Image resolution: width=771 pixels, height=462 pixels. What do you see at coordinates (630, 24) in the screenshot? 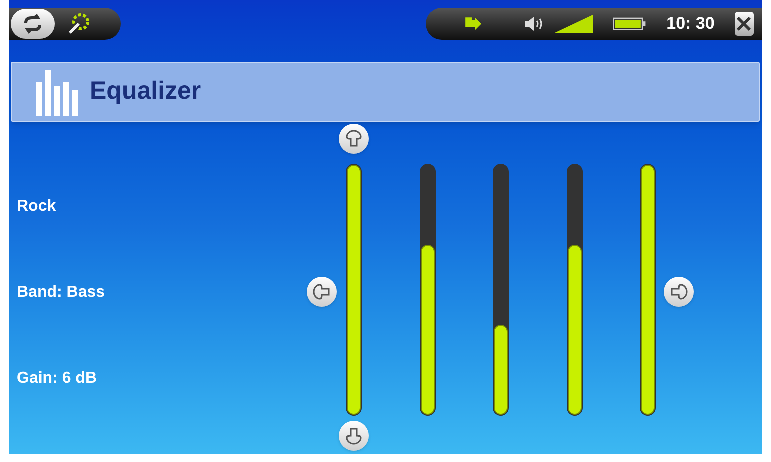
I see `battery-icon` at bounding box center [630, 24].